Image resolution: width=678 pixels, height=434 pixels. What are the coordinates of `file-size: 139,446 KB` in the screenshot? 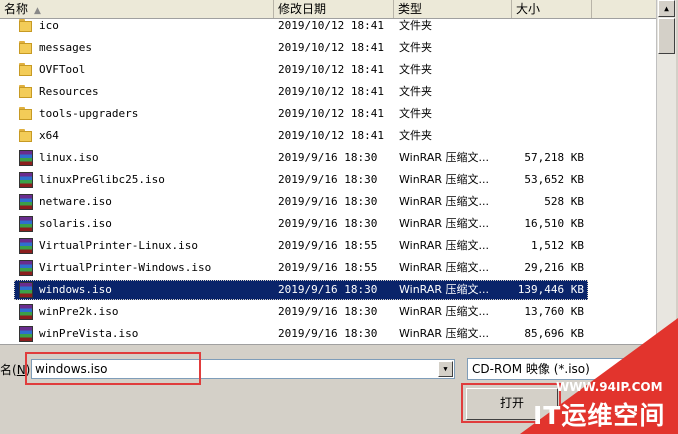 It's located at (550, 289).